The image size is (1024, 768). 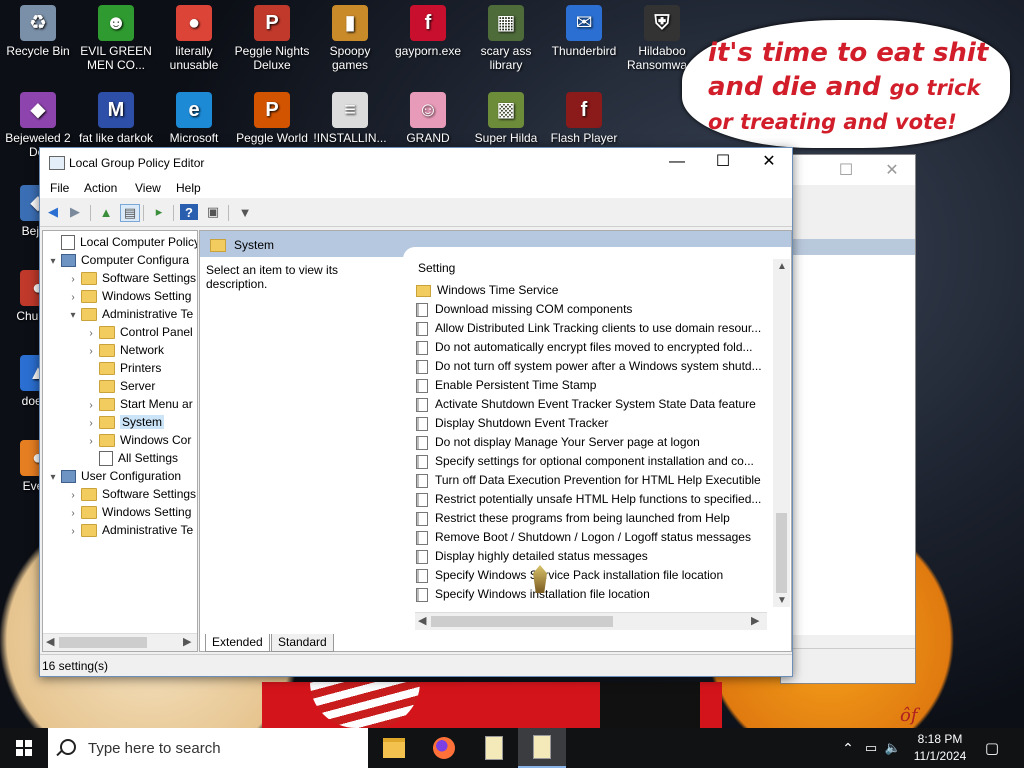 What do you see at coordinates (755, 620) in the screenshot?
I see `list-scroll-right-icon: ▶` at bounding box center [755, 620].